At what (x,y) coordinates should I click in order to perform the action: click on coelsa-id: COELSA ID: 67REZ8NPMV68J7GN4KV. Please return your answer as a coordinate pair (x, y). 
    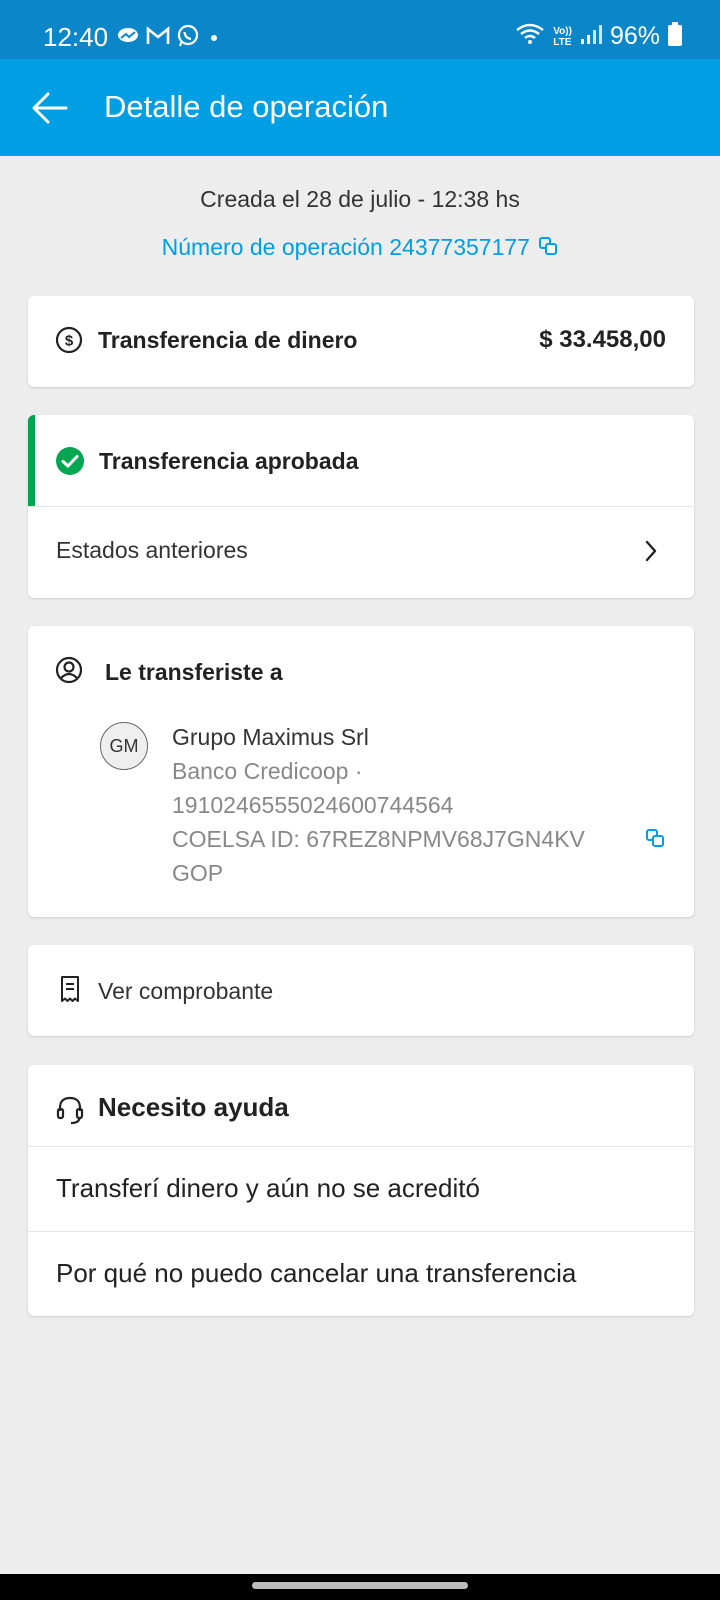
    Looking at the image, I should click on (378, 839).